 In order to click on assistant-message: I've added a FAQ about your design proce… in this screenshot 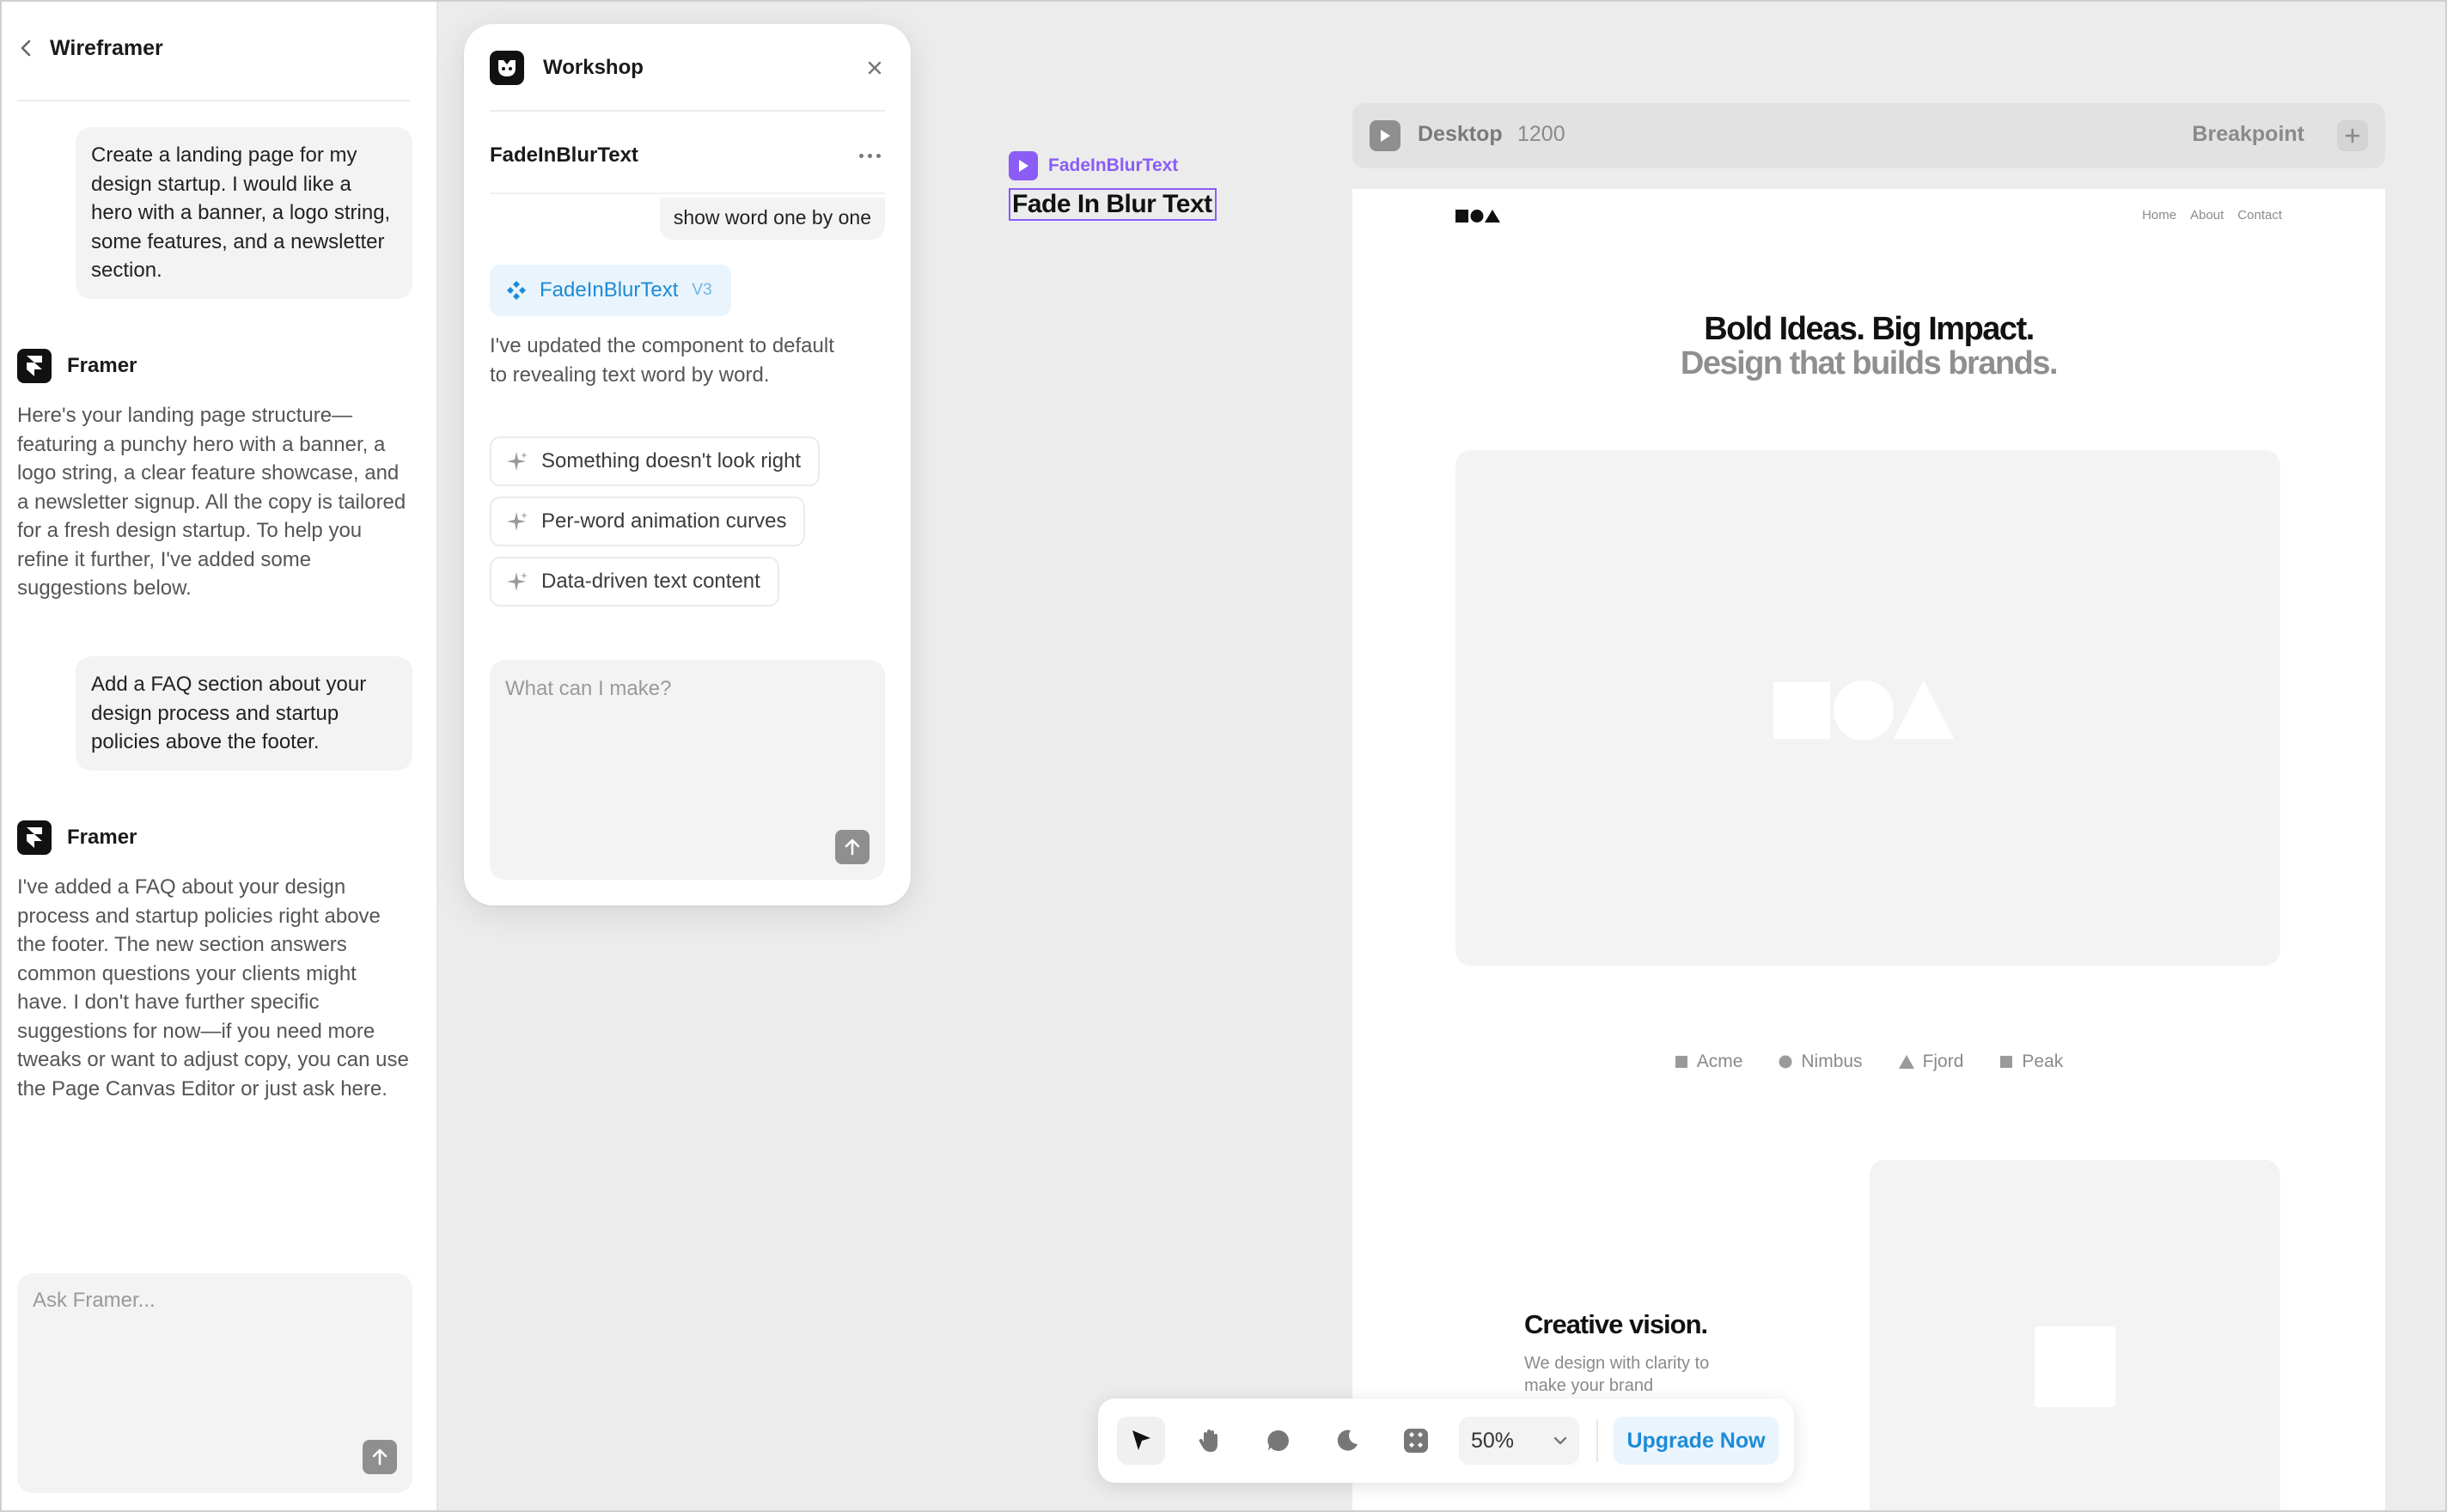, I will do `click(213, 987)`.